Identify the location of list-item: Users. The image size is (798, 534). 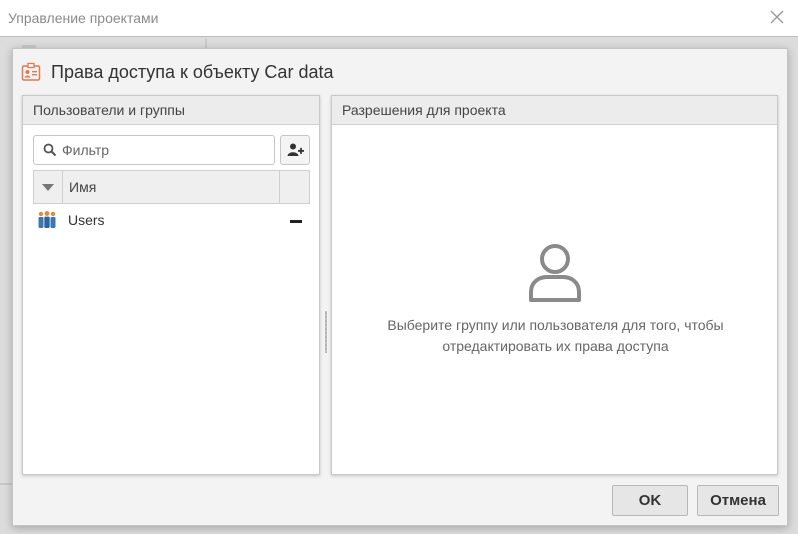
(171, 221).